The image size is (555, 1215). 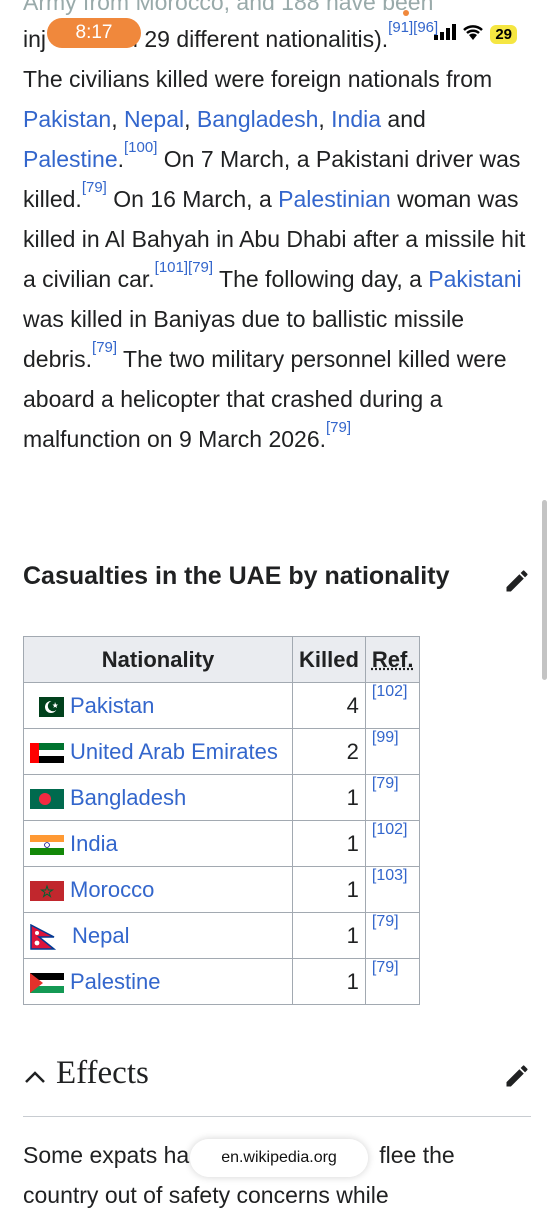 I want to click on nationality-link: United Arab Emirates, so click(x=174, y=751).